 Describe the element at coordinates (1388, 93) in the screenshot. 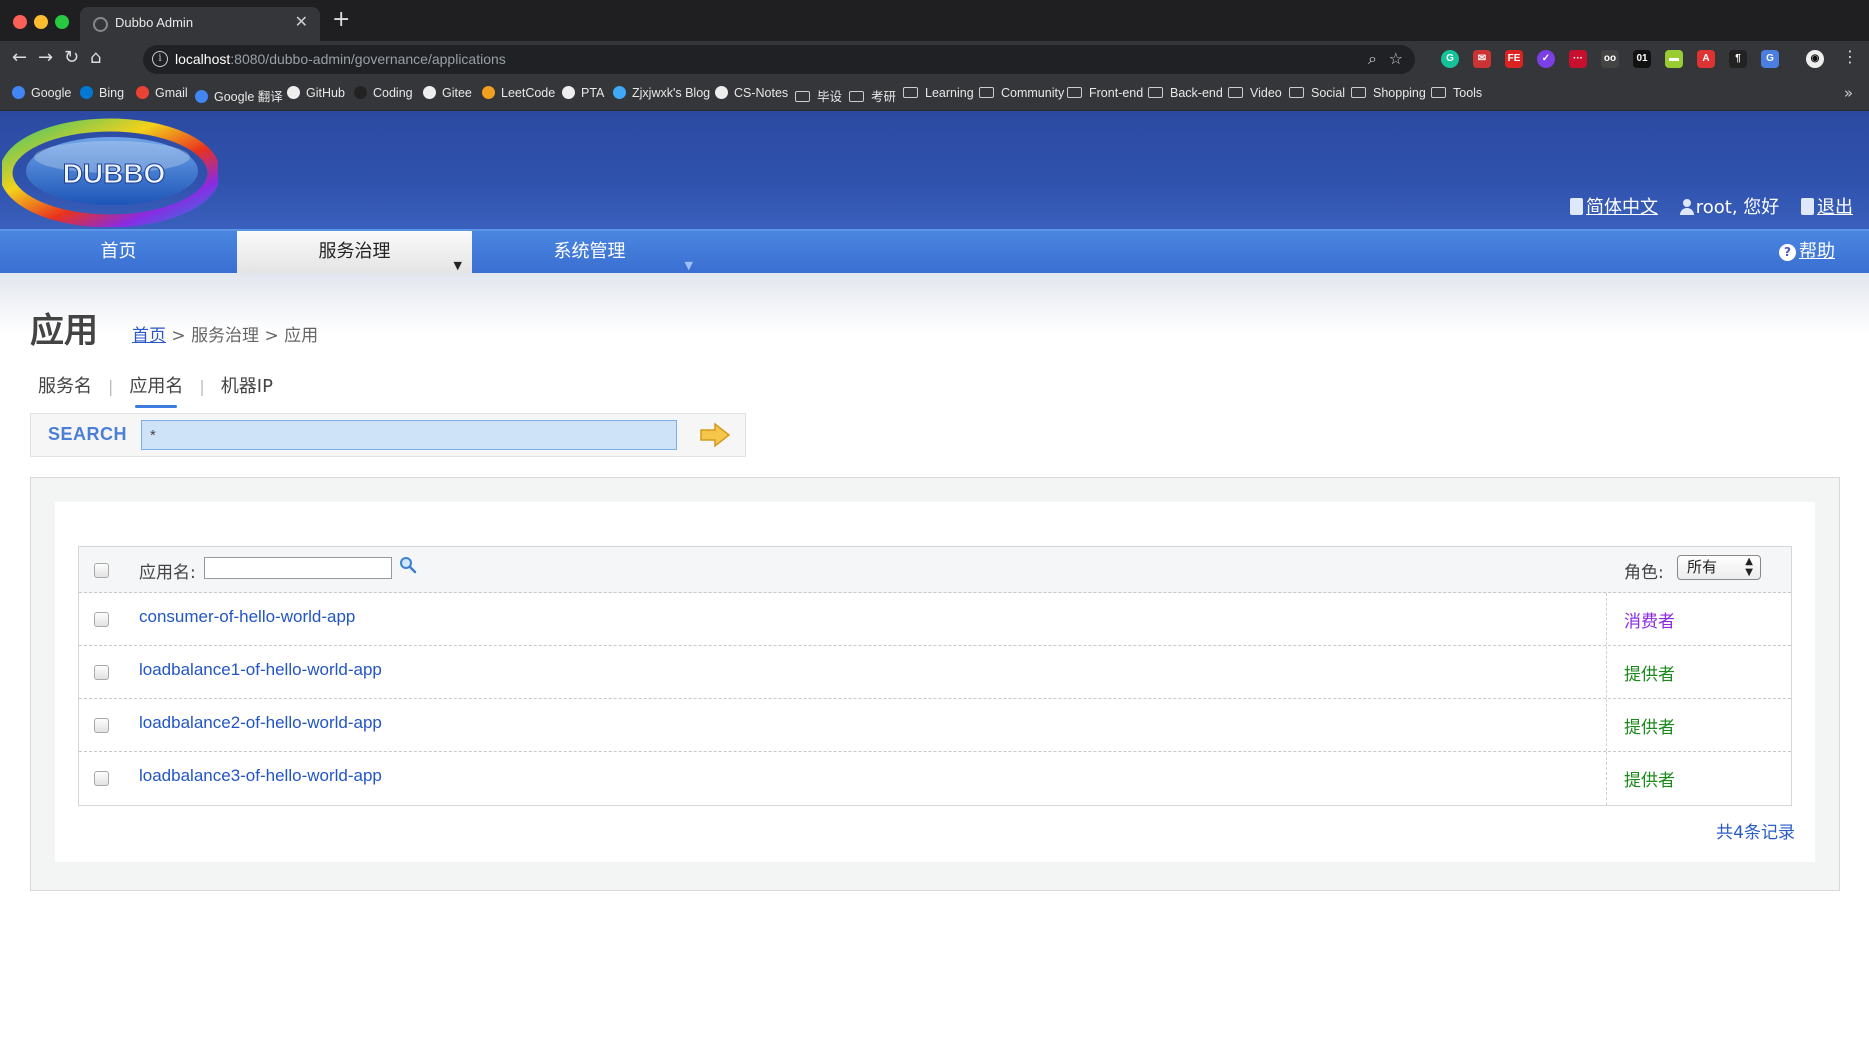

I see `bookmark-item: Shopping` at that location.